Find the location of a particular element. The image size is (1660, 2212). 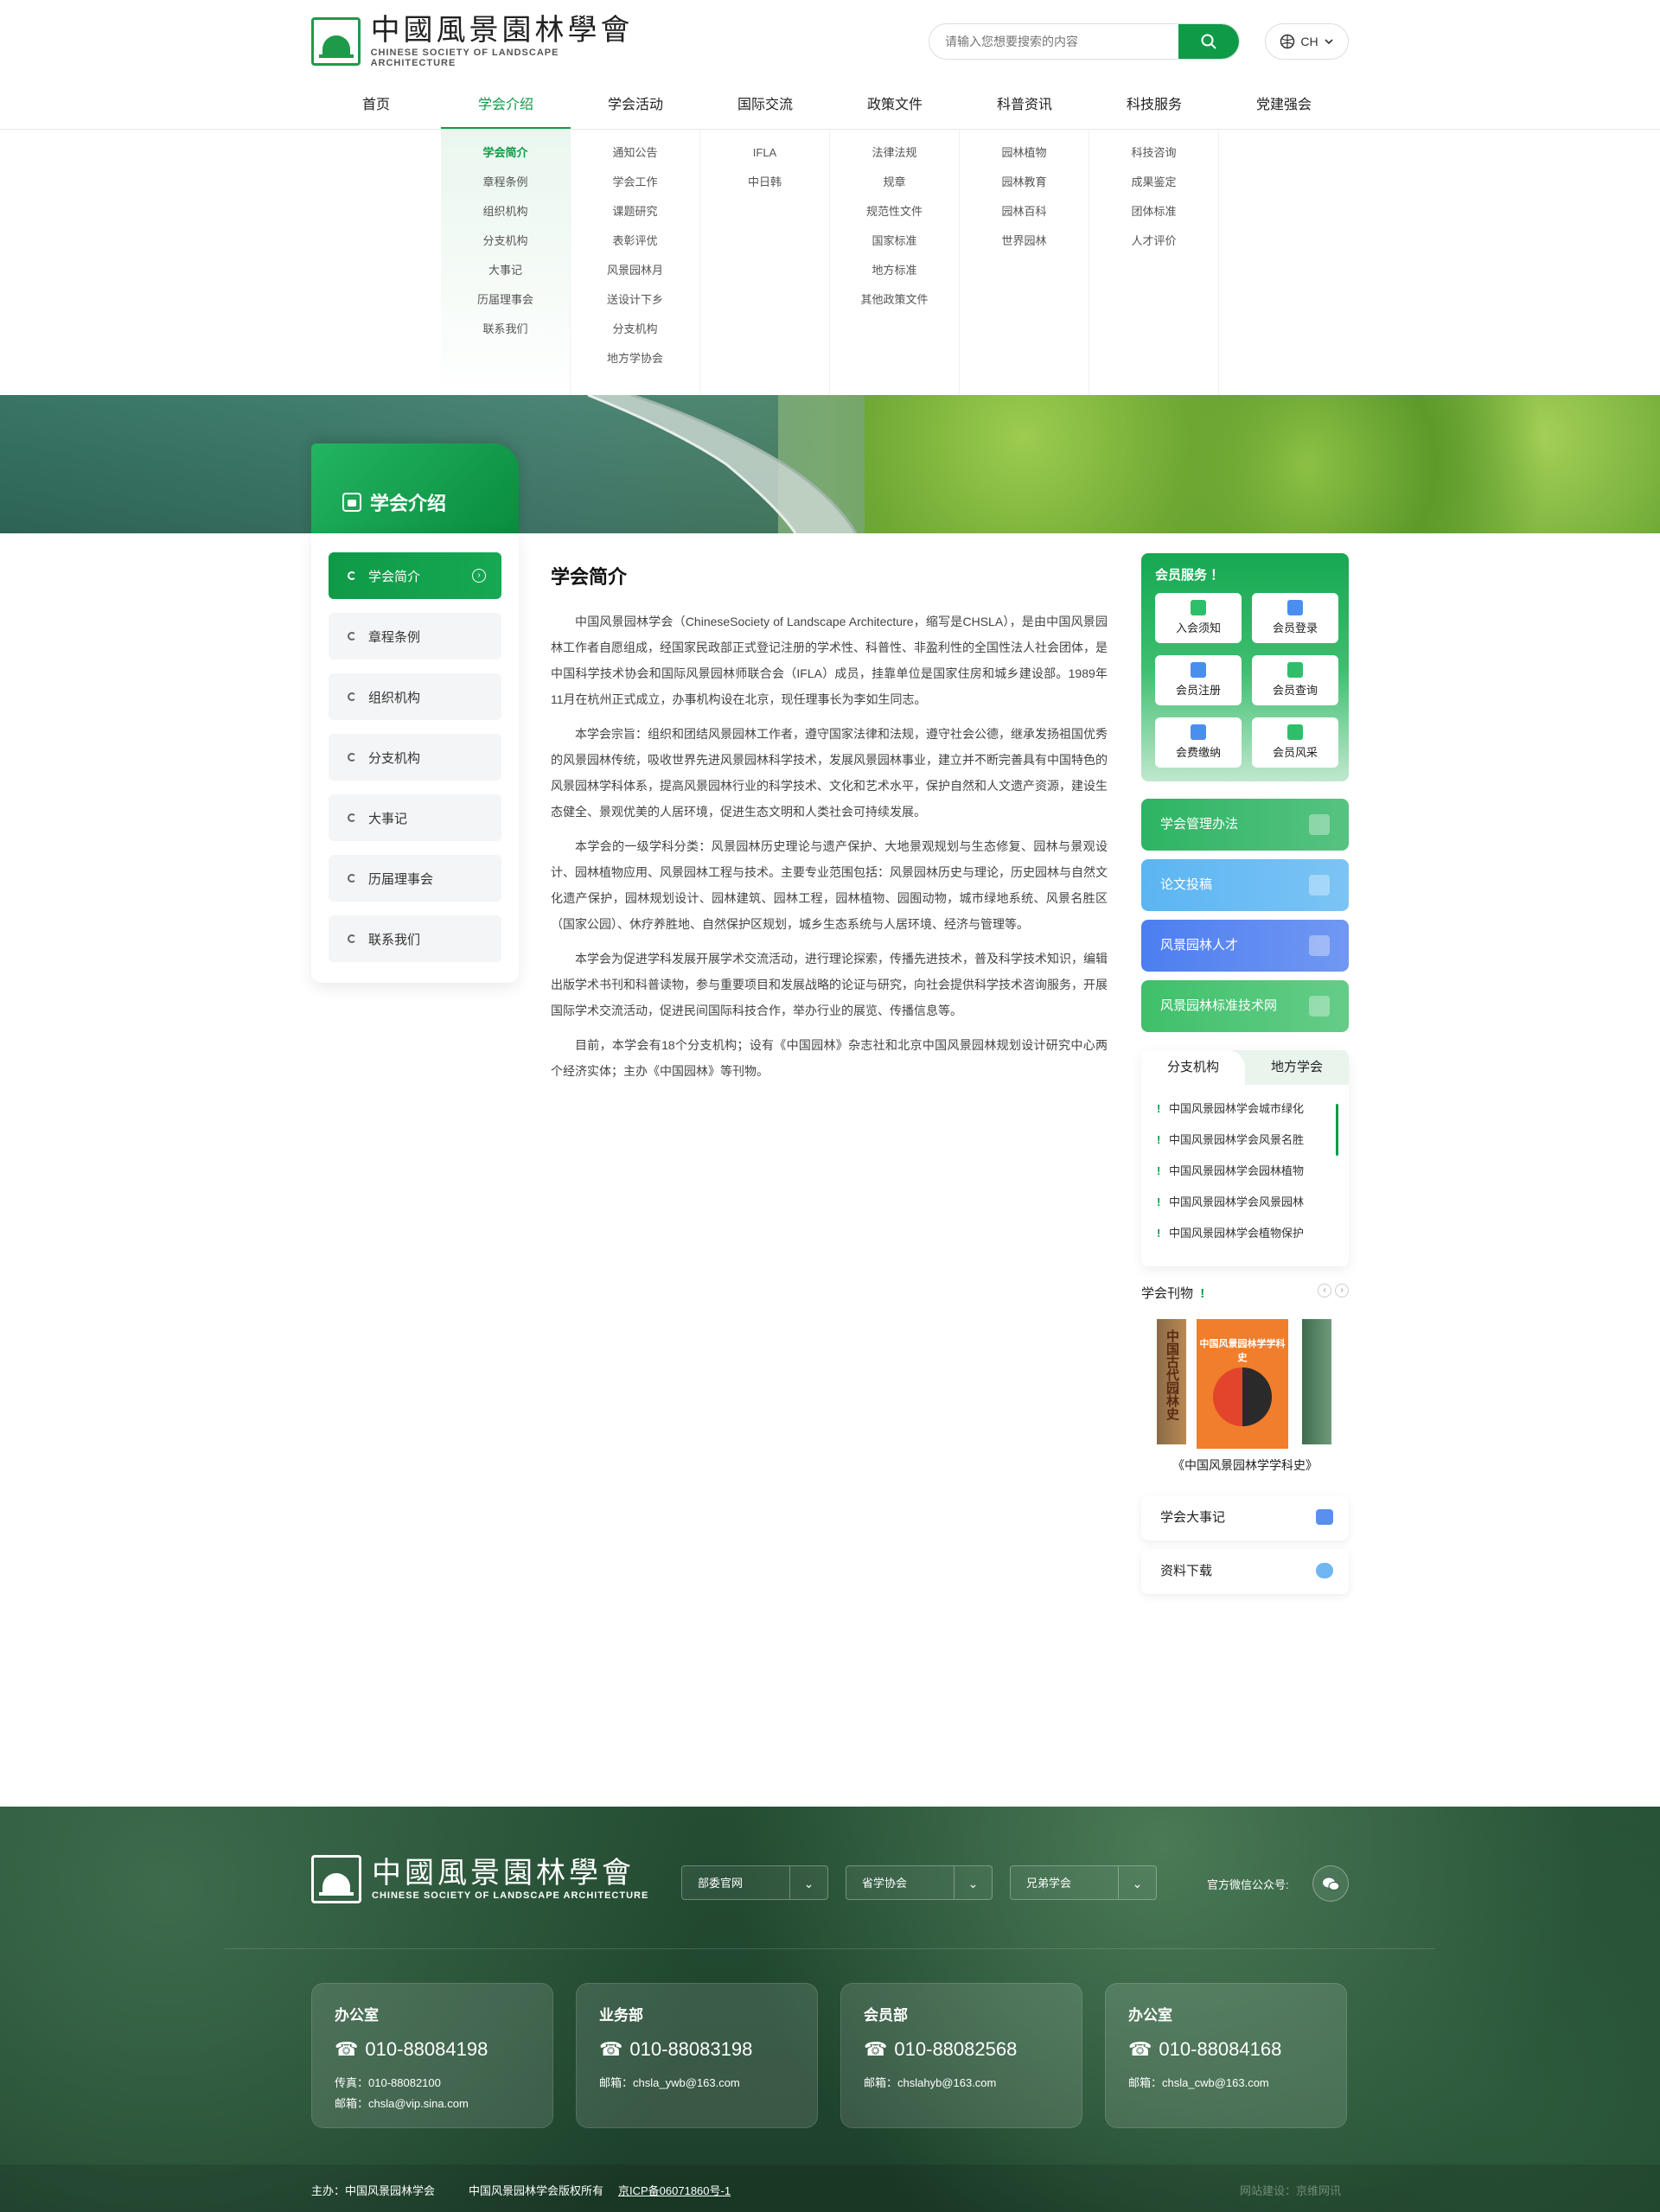

nav-item: 首页 is located at coordinates (376, 108).